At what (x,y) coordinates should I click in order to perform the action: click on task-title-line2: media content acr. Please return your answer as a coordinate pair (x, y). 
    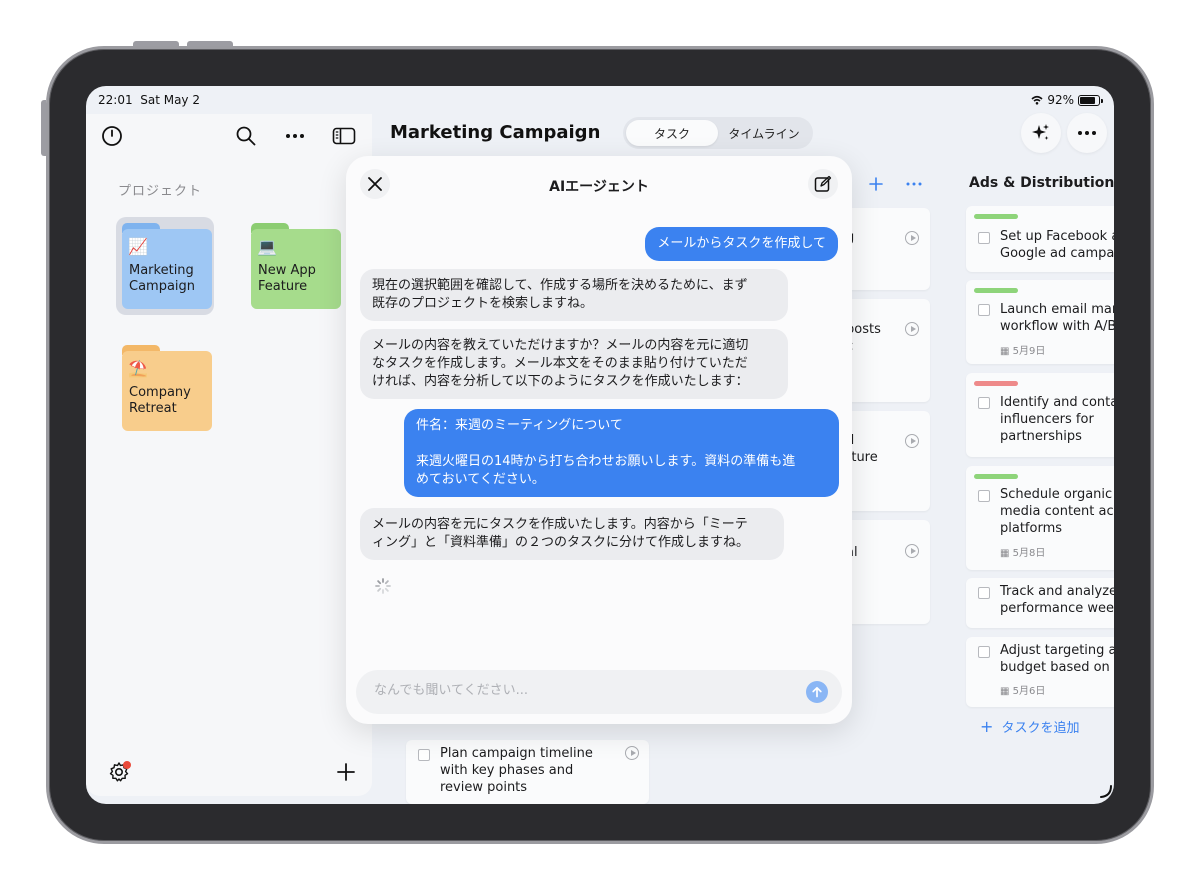
    Looking at the image, I should click on (1057, 511).